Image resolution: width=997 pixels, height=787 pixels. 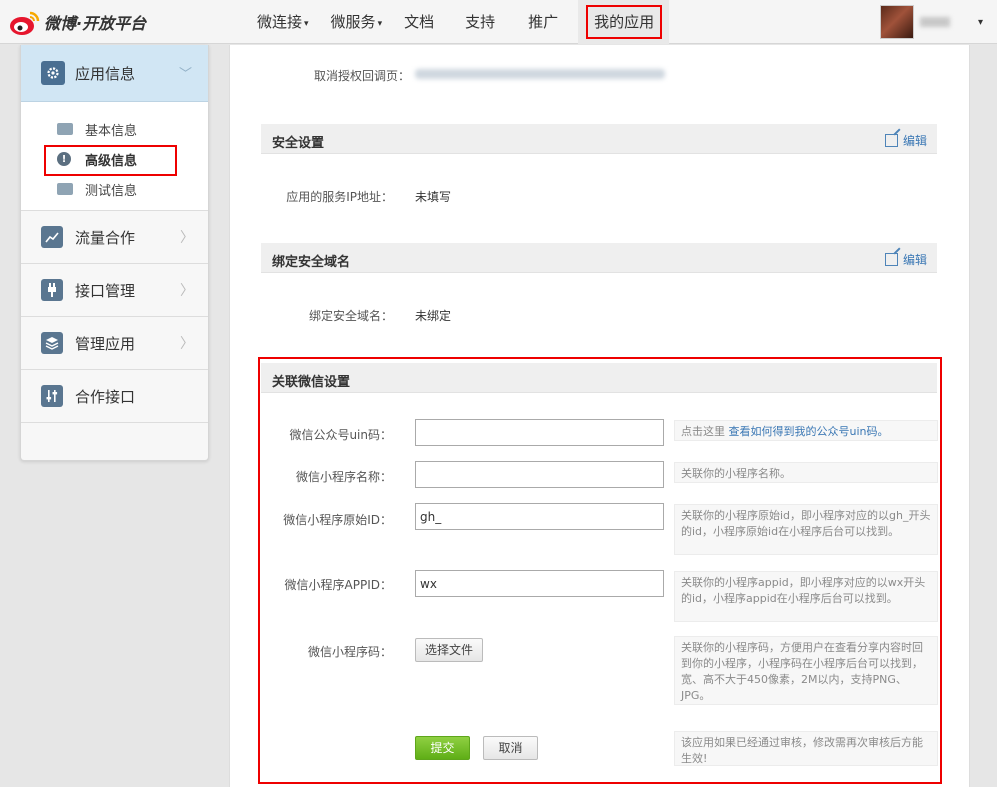 What do you see at coordinates (25, 22) in the screenshot?
I see `weibo-eye-icon` at bounding box center [25, 22].